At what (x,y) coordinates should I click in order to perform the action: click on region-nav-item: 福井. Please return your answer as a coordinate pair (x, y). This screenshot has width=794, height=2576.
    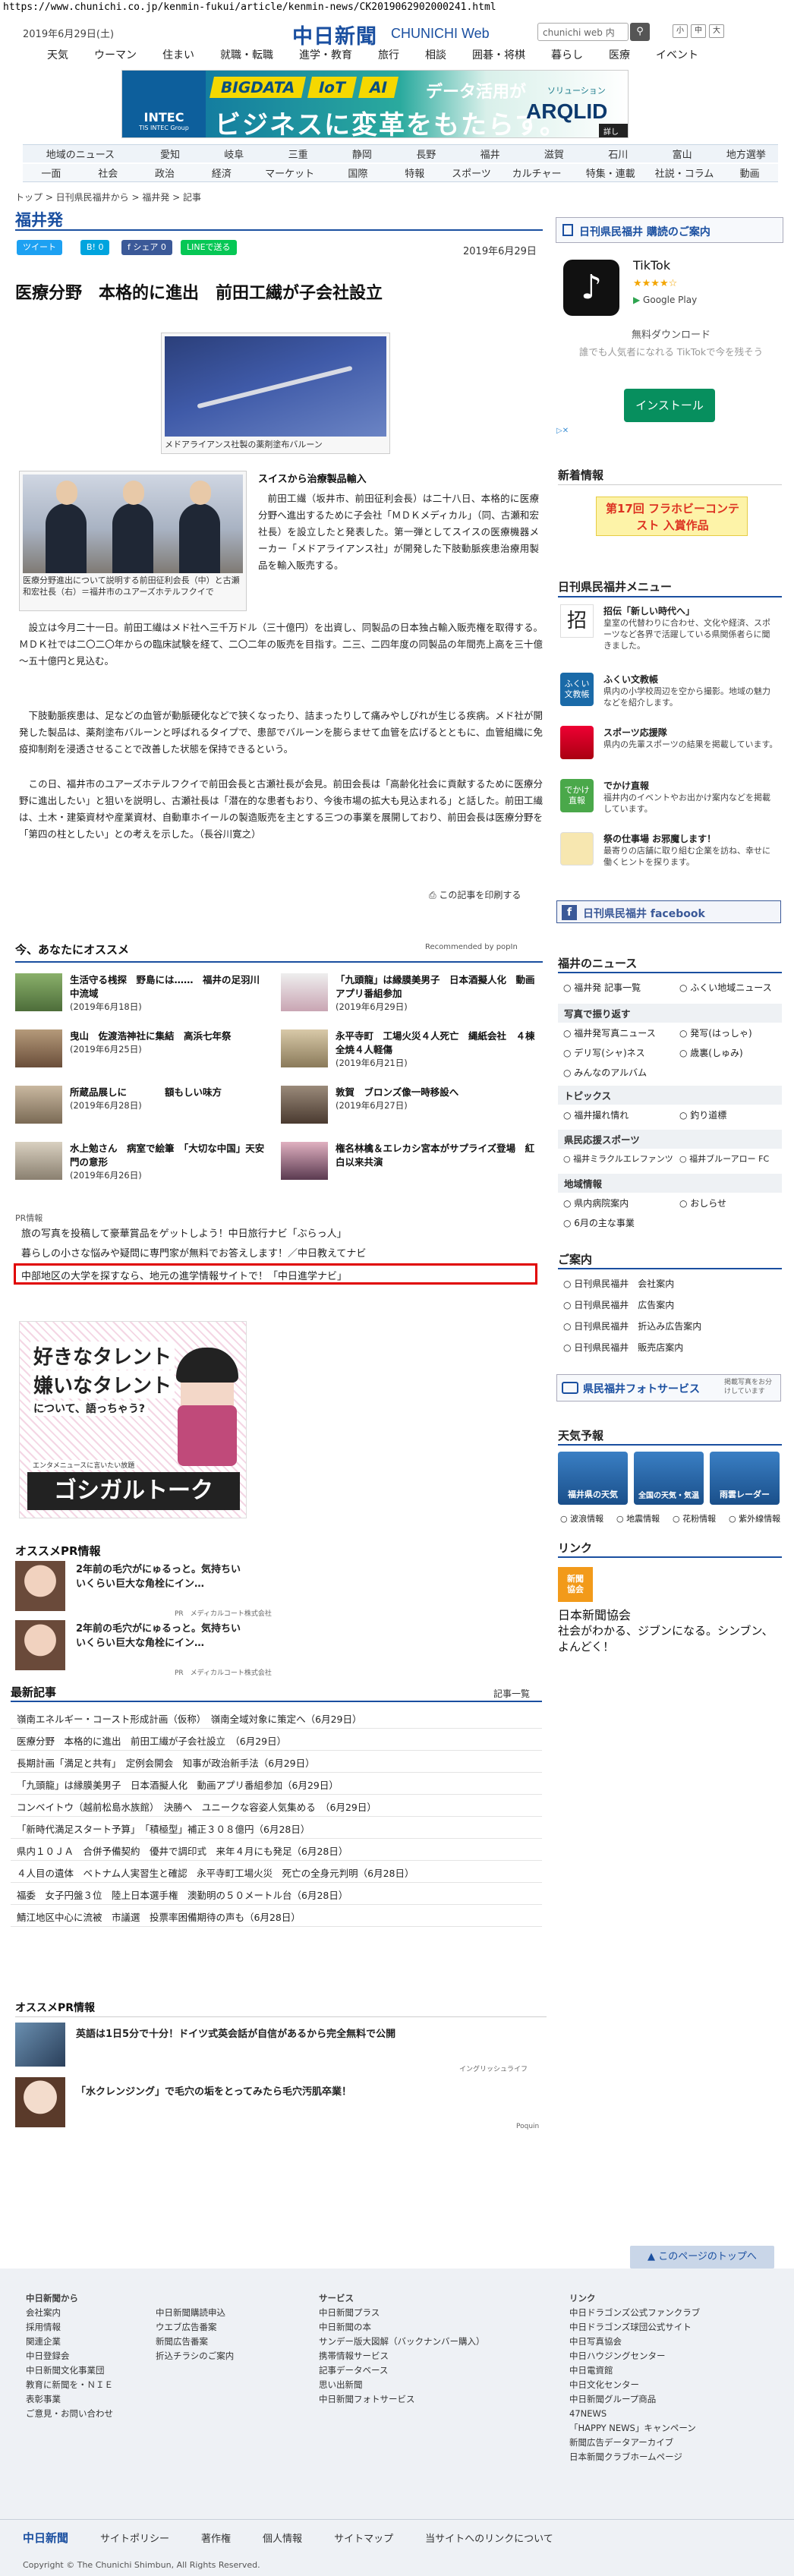
    Looking at the image, I should click on (489, 154).